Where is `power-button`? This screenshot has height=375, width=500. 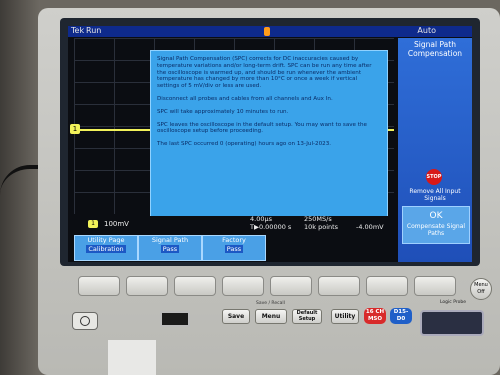
power-button is located at coordinates (85, 321).